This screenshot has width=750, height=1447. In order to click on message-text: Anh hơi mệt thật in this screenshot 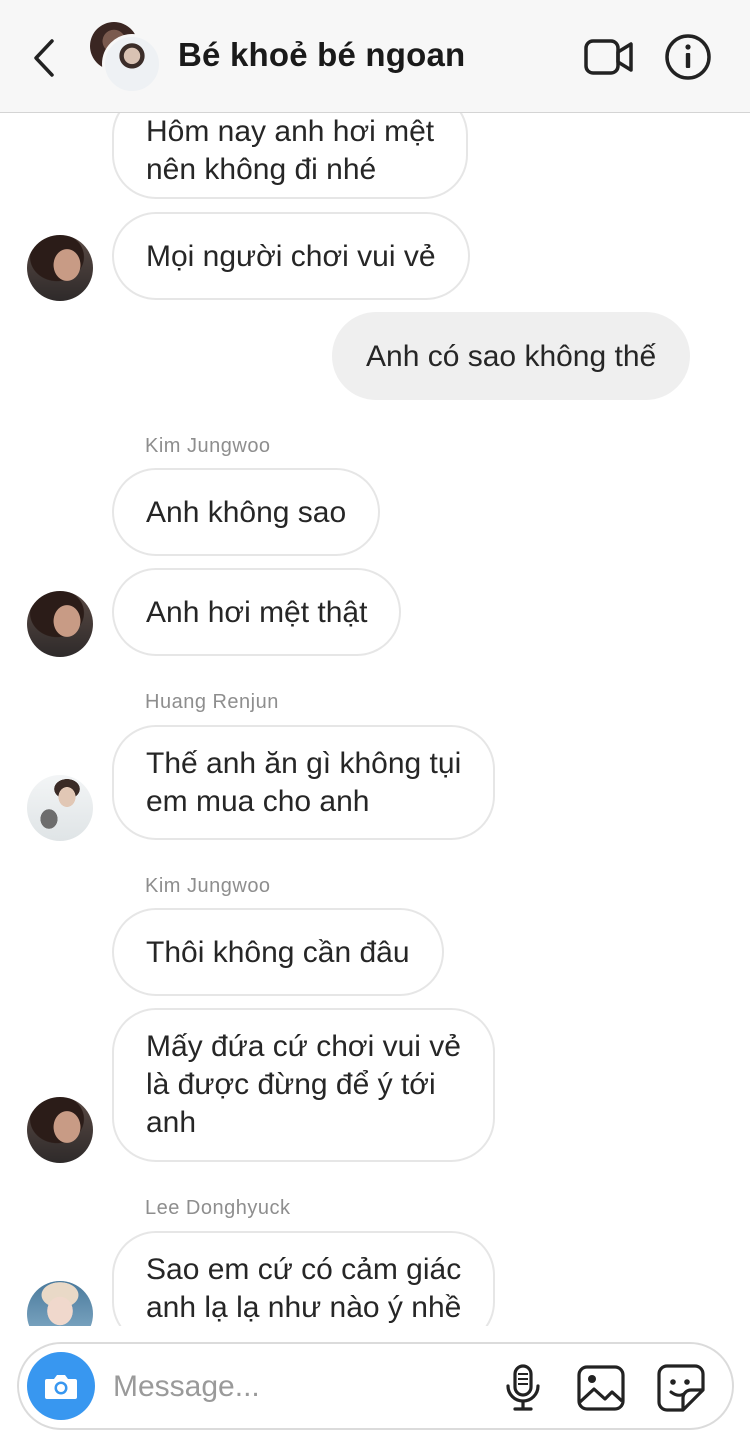, I will do `click(257, 612)`.